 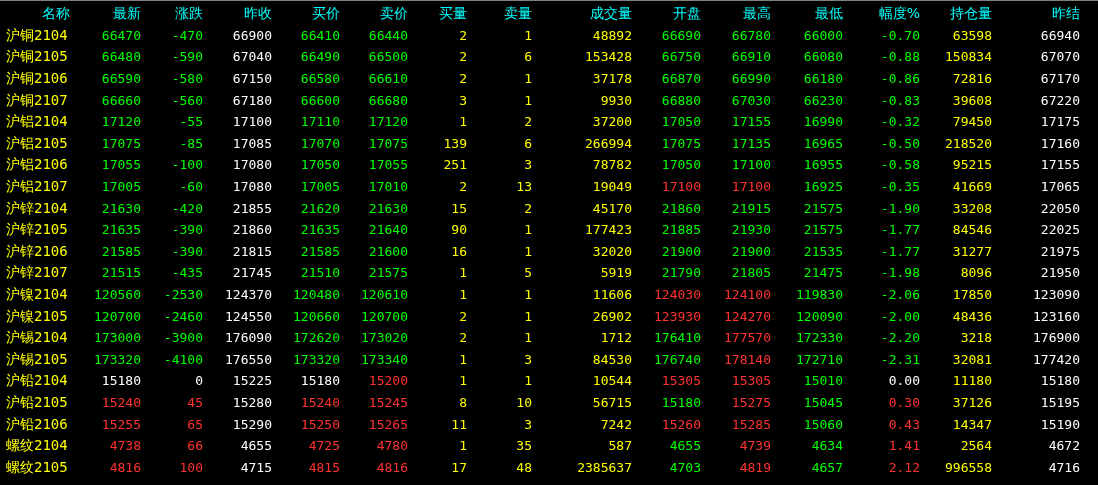 I want to click on table-cell-text: 139, so click(x=454, y=143).